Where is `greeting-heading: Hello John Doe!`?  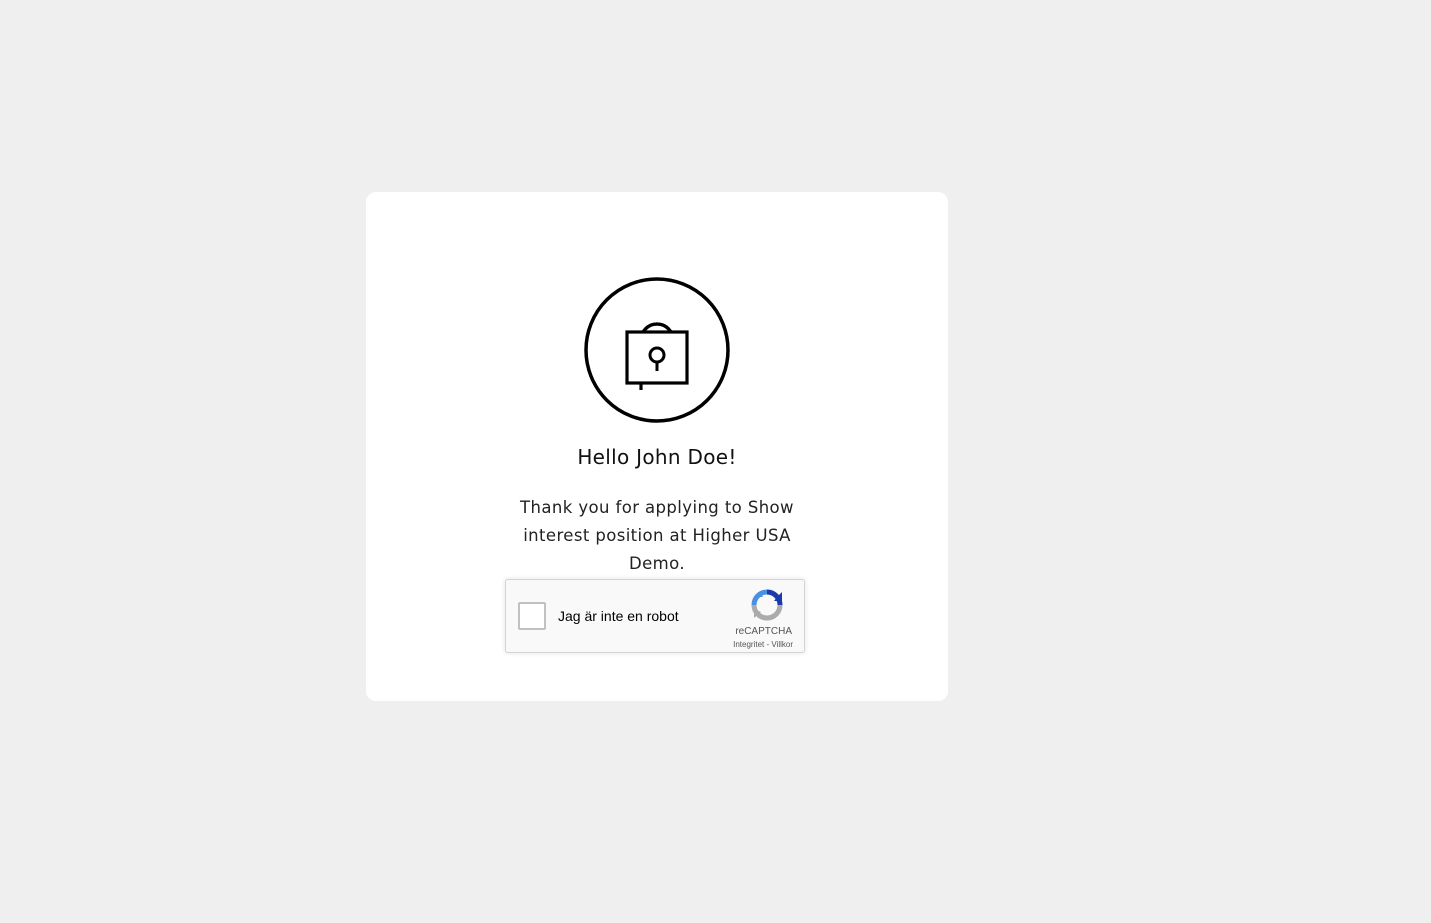
greeting-heading: Hello John Doe! is located at coordinates (657, 457).